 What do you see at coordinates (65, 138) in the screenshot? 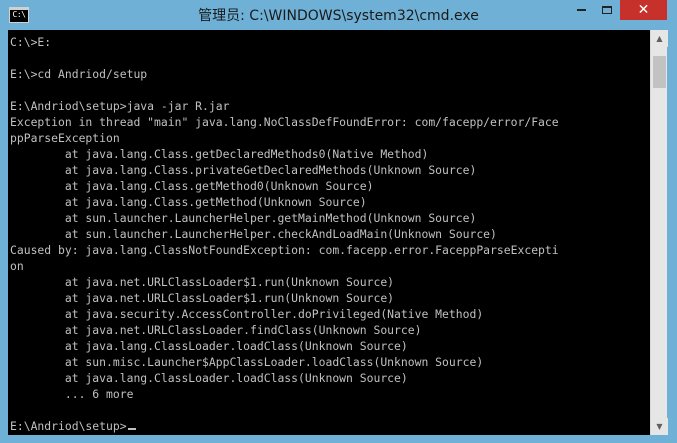
I see `console-line-text: ppParseException` at bounding box center [65, 138].